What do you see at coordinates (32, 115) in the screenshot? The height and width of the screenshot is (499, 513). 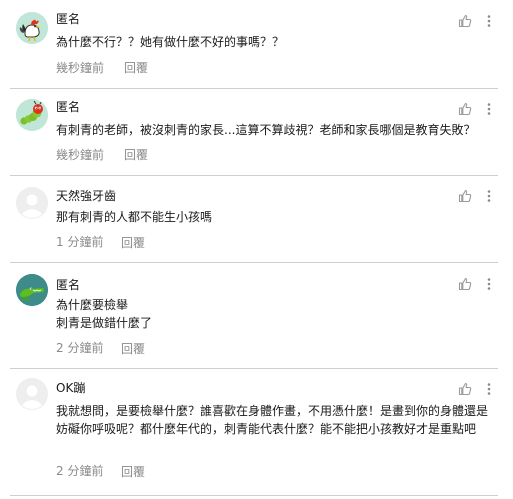 I see `caterpillar-icon` at bounding box center [32, 115].